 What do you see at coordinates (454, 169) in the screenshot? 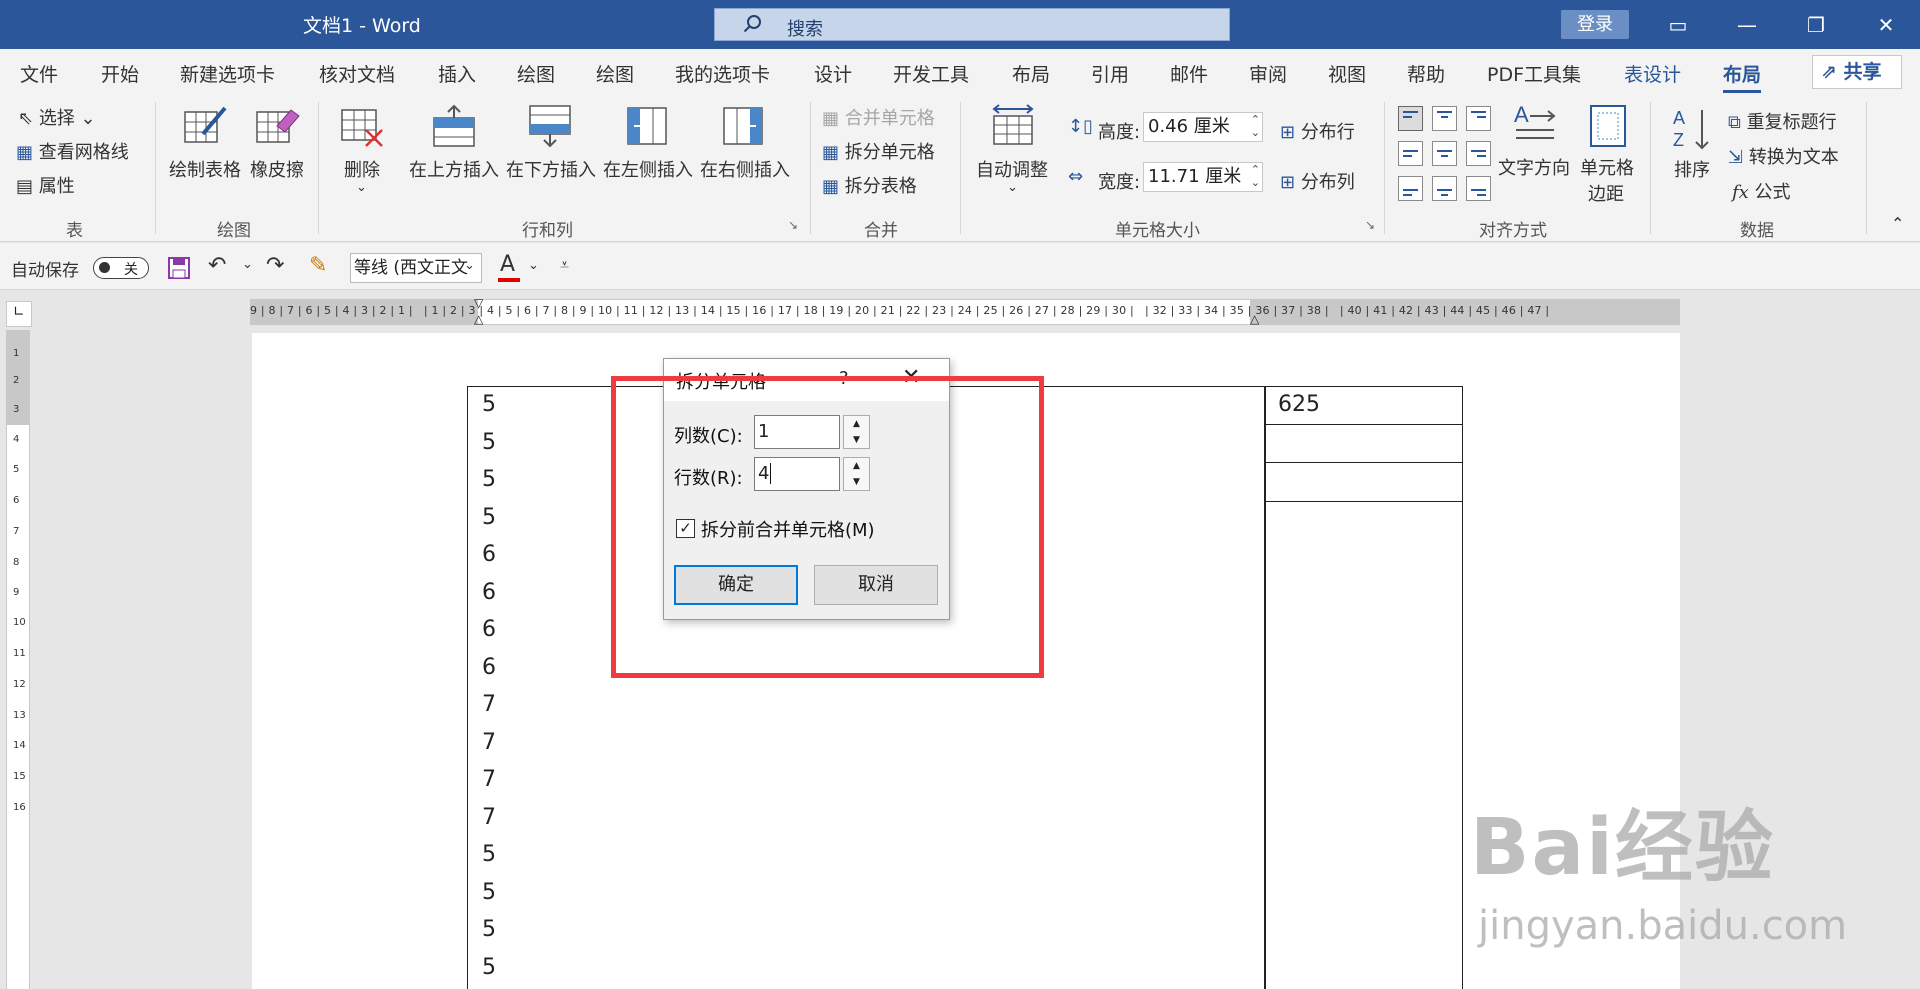
I see `insert-above-button: 在上方插入` at bounding box center [454, 169].